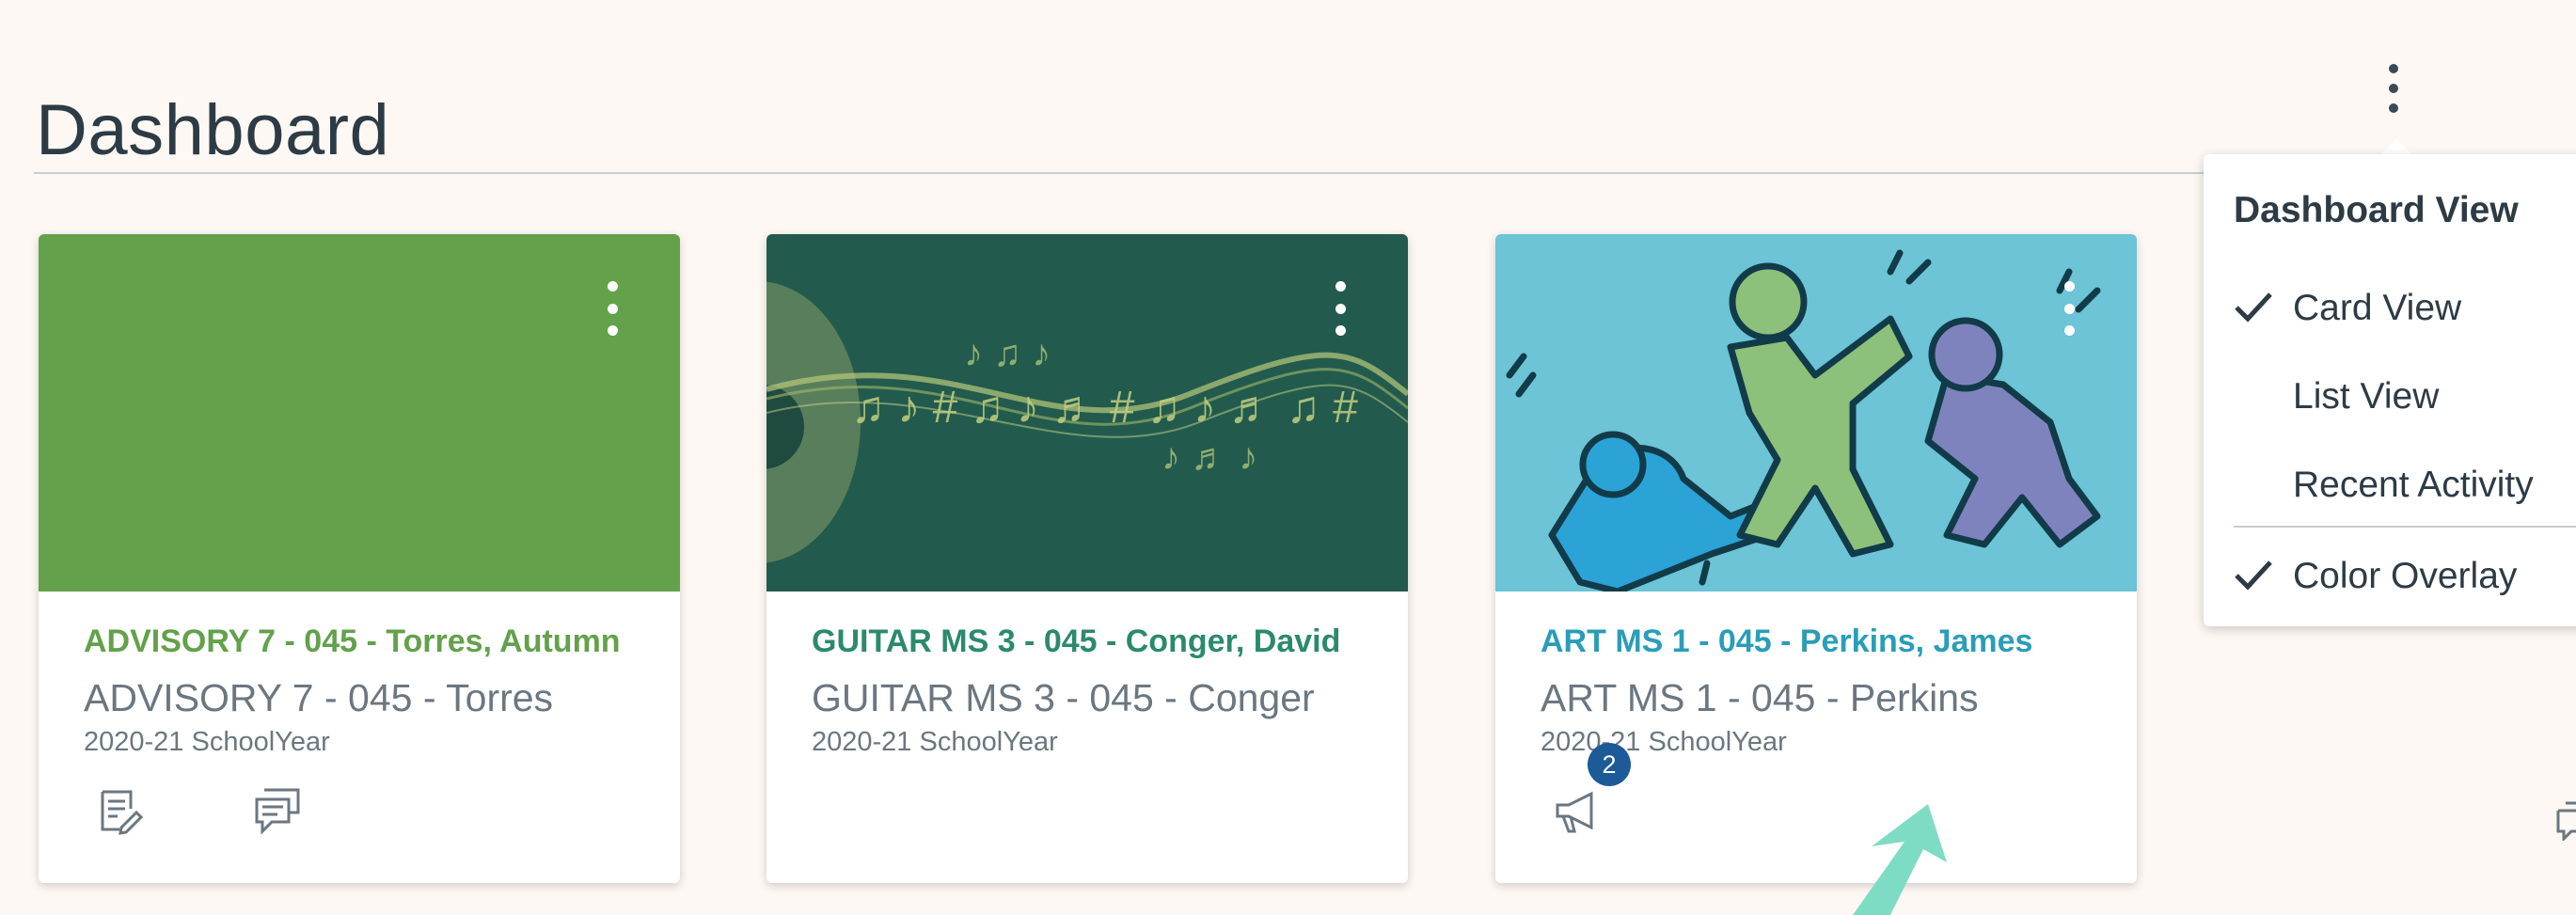  What do you see at coordinates (119, 811) in the screenshot?
I see `assignments-icon` at bounding box center [119, 811].